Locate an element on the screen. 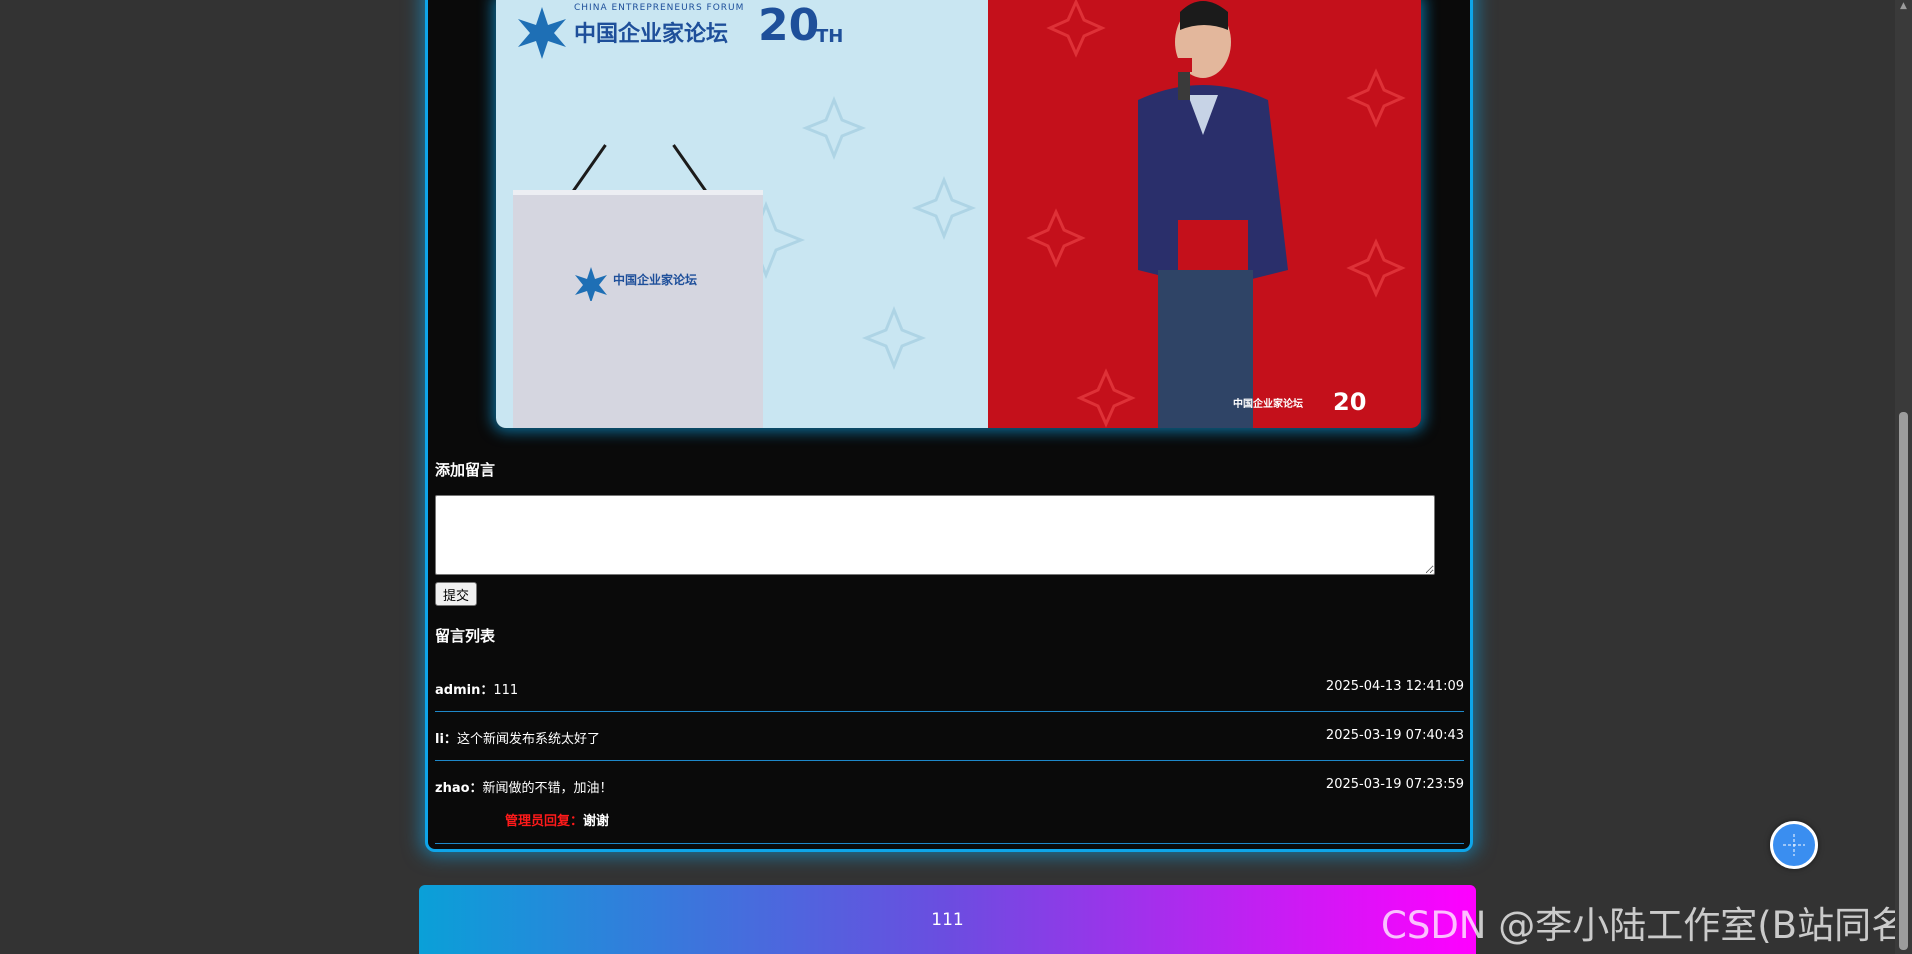 Image resolution: width=1912 pixels, height=954 pixels. comment-text: 这个新闻发布系统太好了 is located at coordinates (528, 739).